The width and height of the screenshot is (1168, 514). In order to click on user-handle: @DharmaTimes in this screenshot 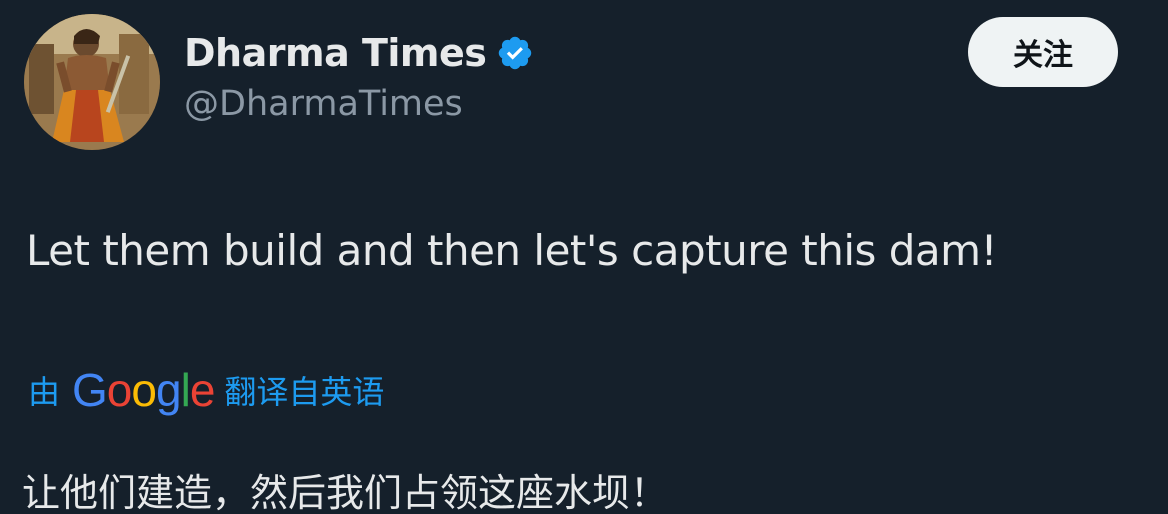, I will do `click(323, 104)`.